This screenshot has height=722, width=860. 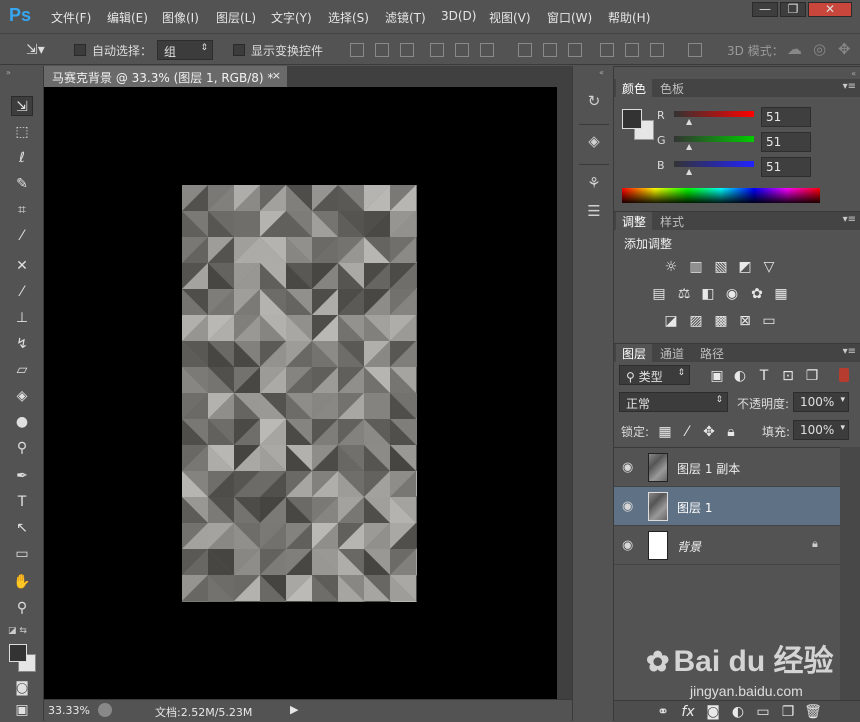 I want to click on filter-shape-icon: ⊡, so click(x=788, y=376).